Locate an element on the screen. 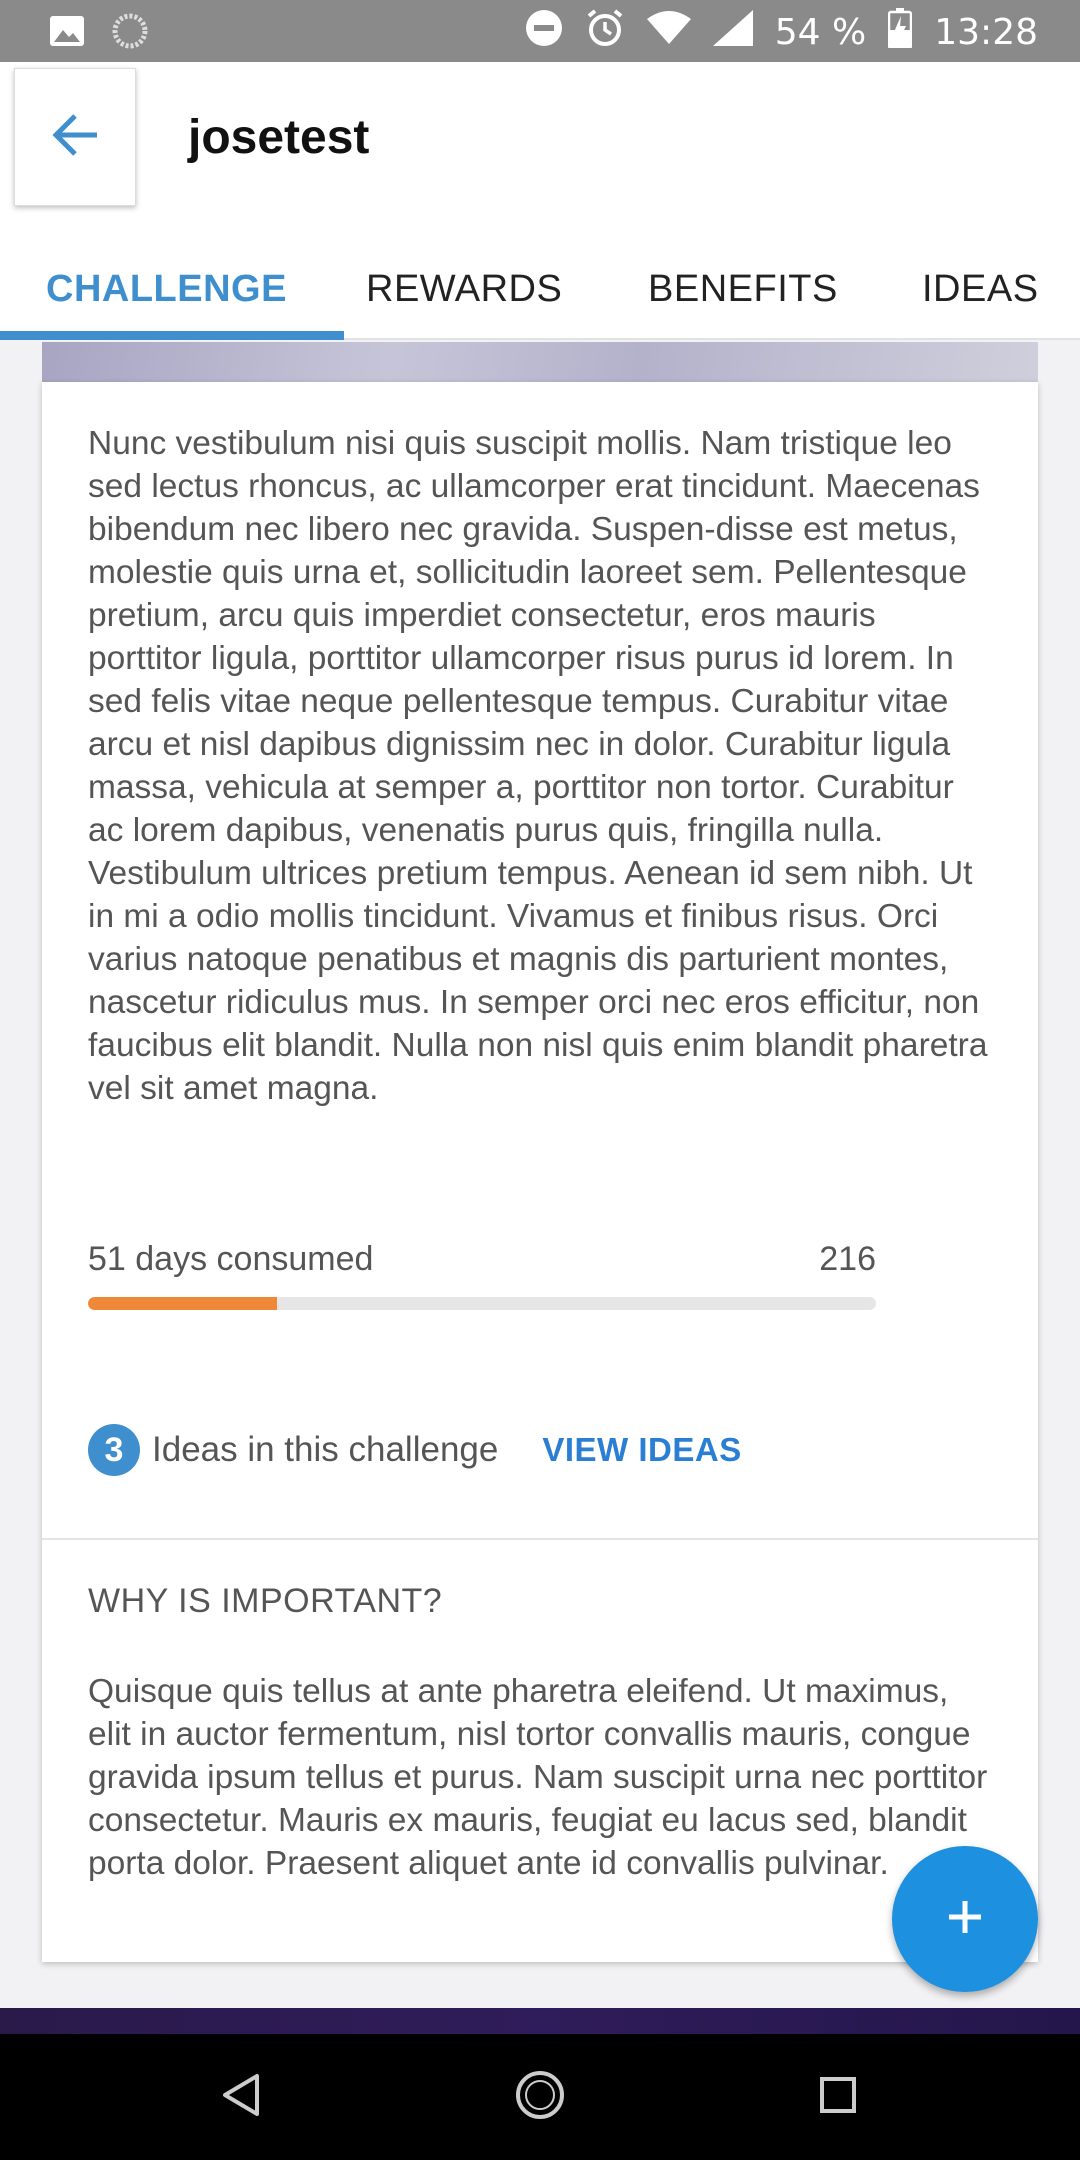  progress-label: 51 days consumed is located at coordinates (231, 1259).